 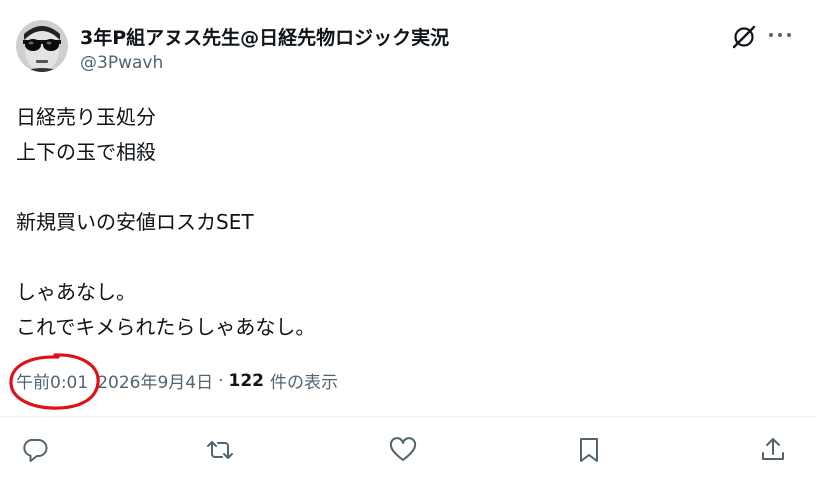 I want to click on bookmark-button, so click(x=589, y=450).